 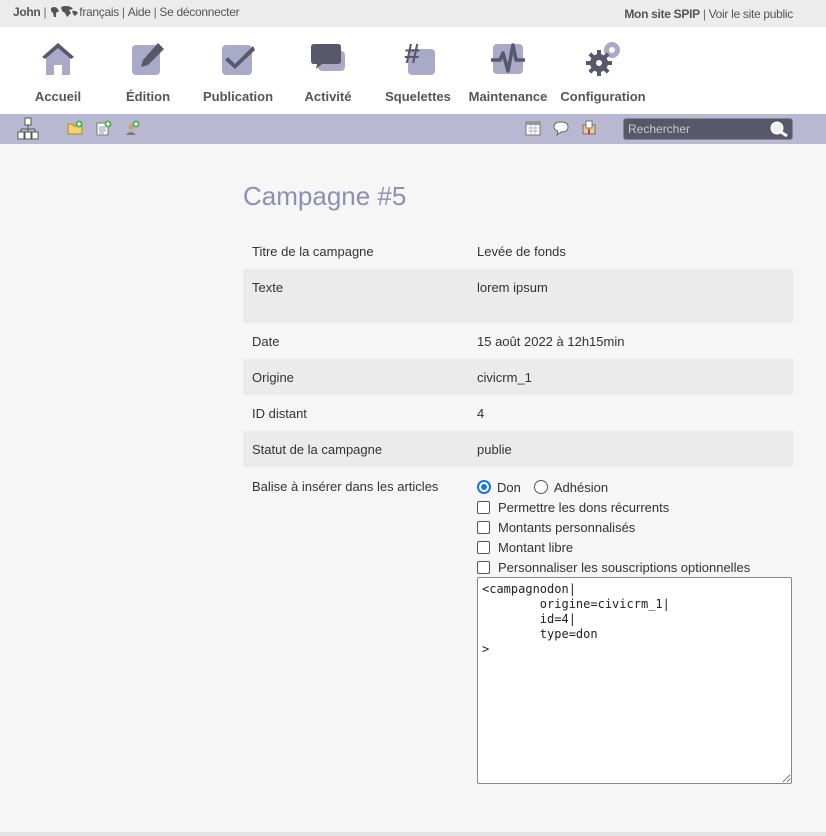 I want to click on row-texte: Texte lorem ipsum, so click(x=518, y=296).